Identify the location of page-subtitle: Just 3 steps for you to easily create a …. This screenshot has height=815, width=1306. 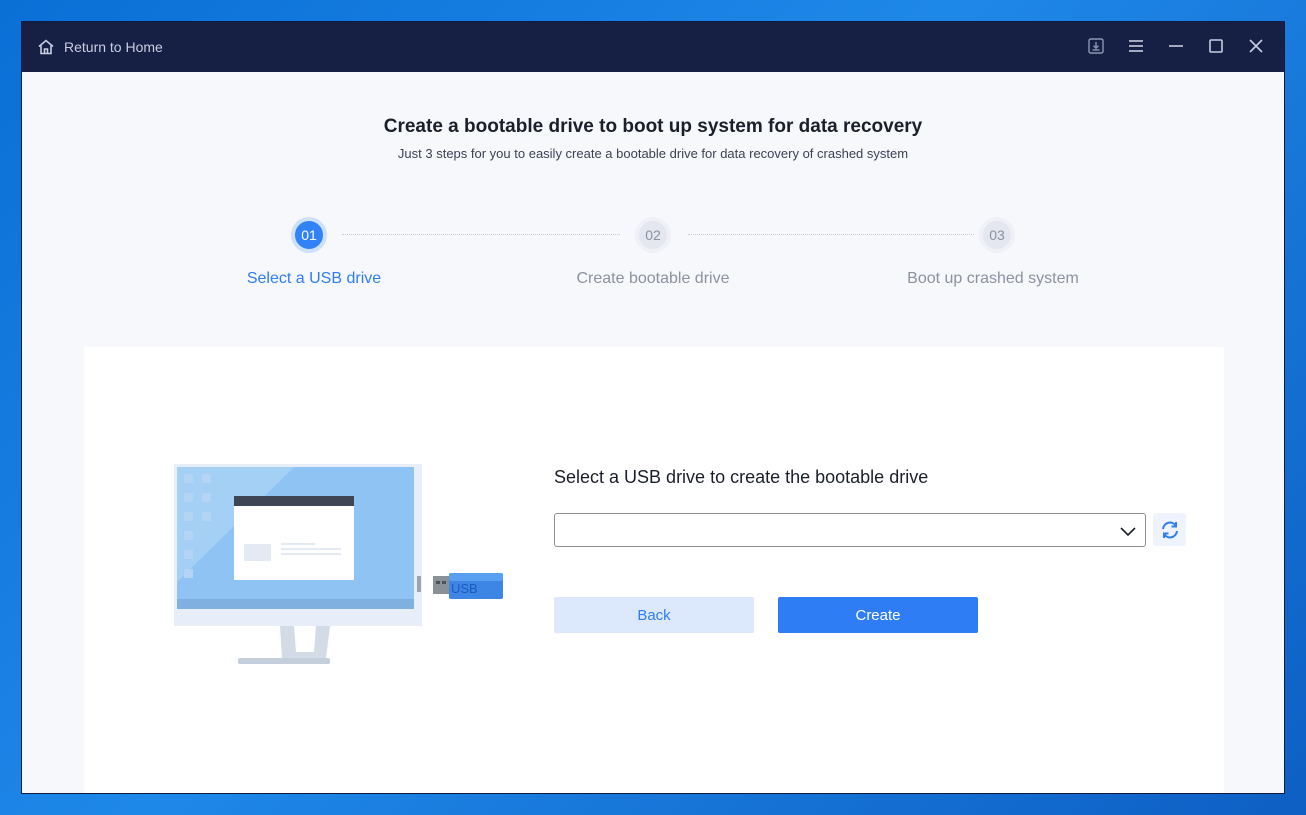
(653, 153).